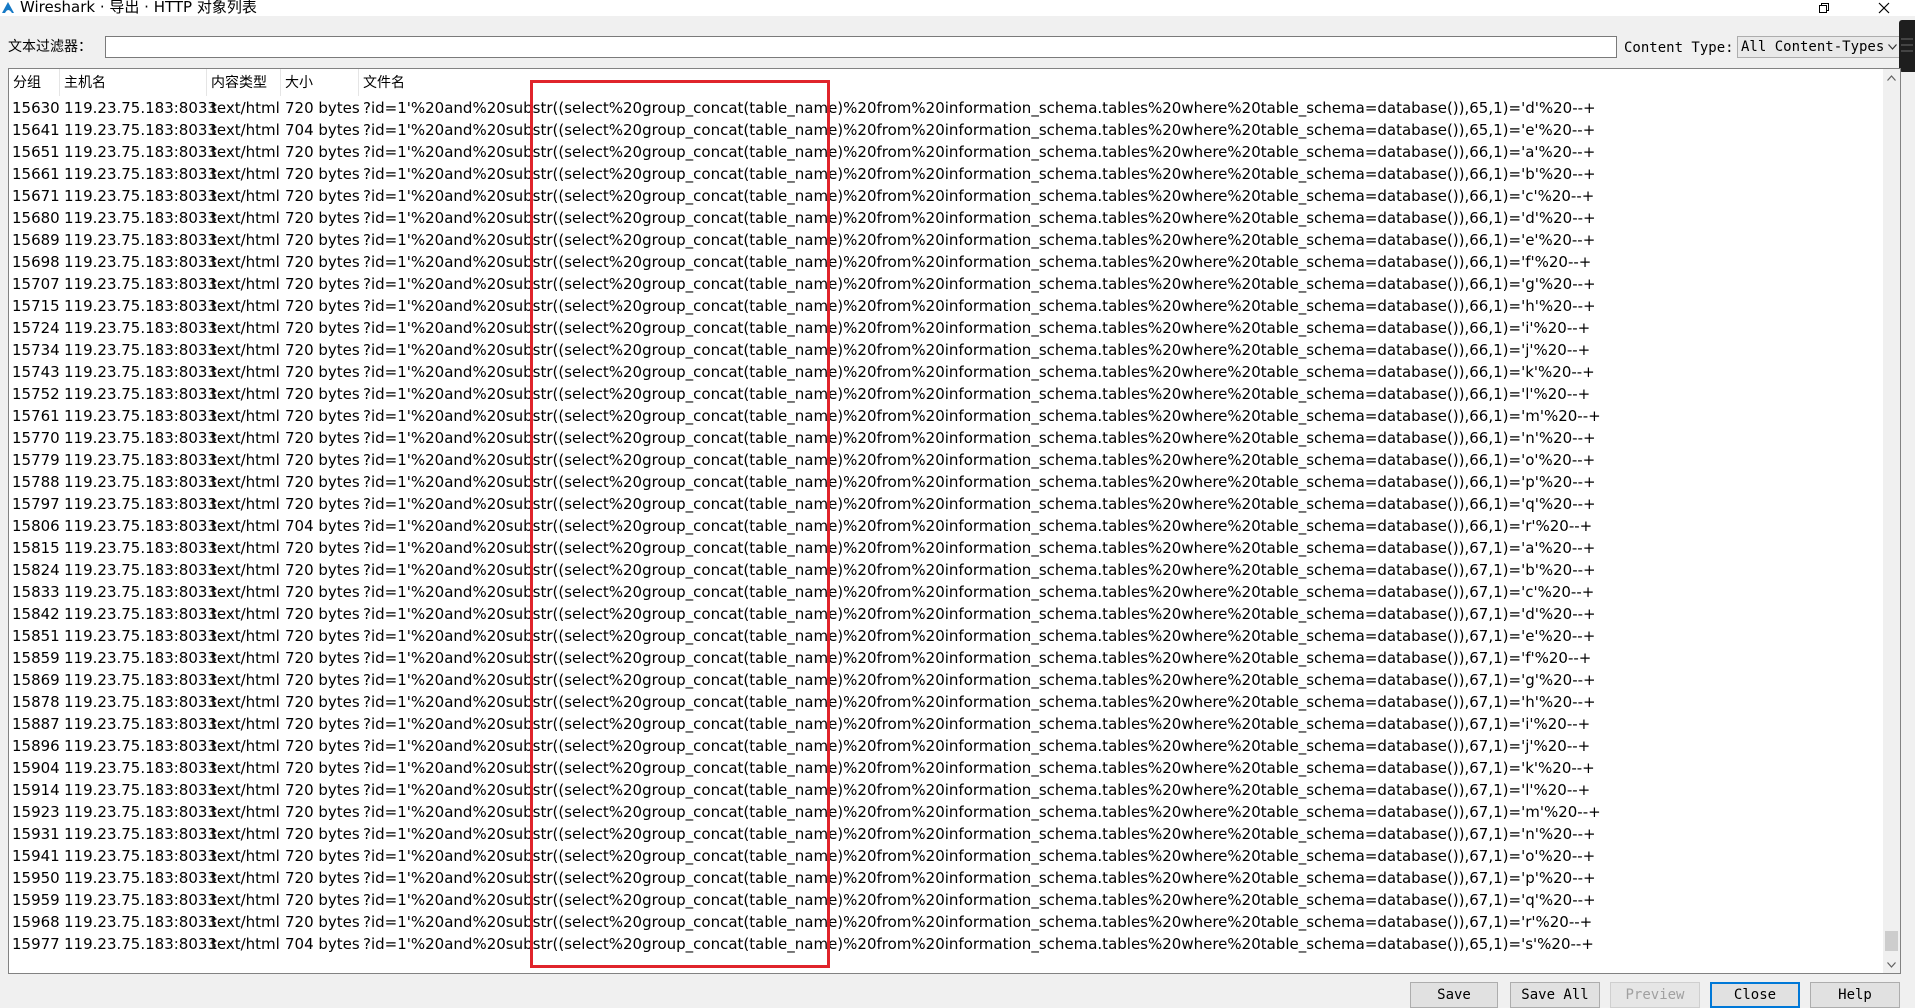 The width and height of the screenshot is (1915, 1008). I want to click on cell-packet: 15770, so click(36, 438).